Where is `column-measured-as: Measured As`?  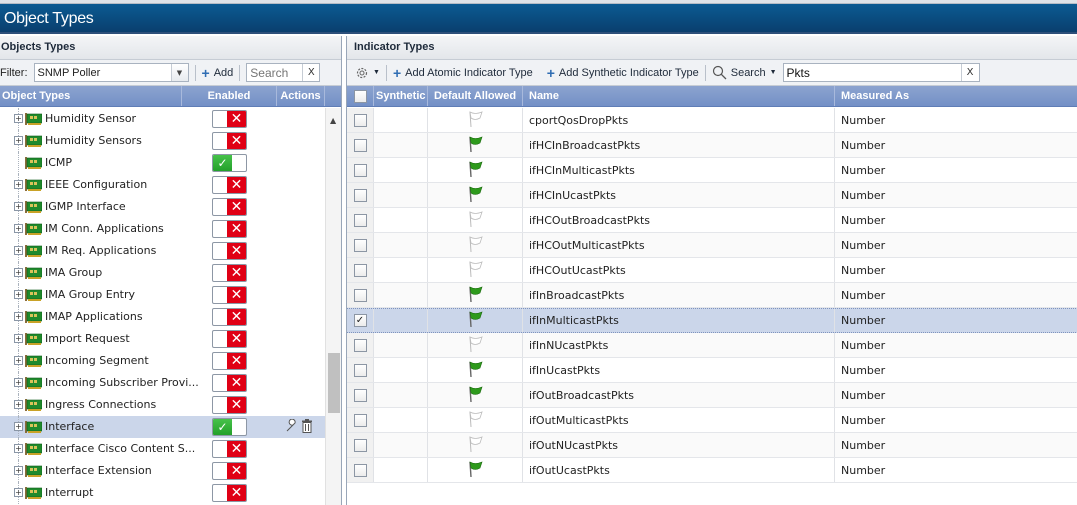 column-measured-as: Measured As is located at coordinates (956, 96).